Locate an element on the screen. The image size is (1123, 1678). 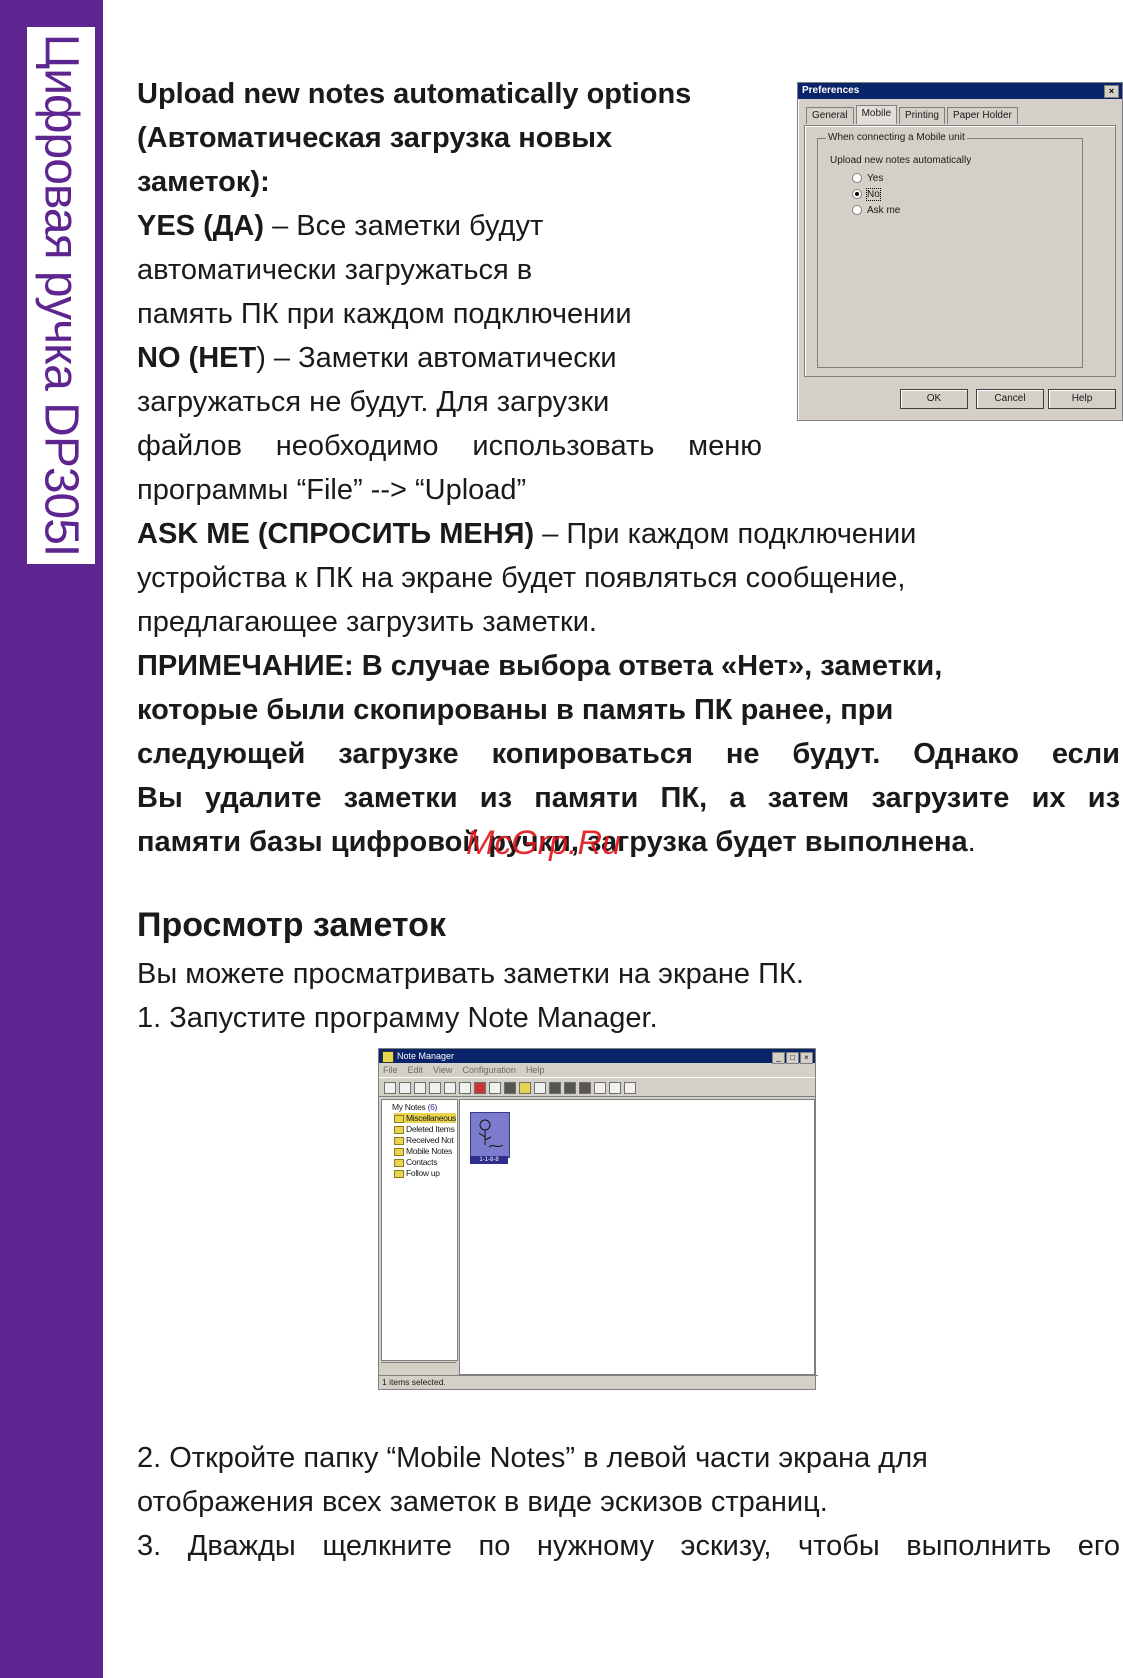
watermark: McGrp.Ru is located at coordinates (543, 843).